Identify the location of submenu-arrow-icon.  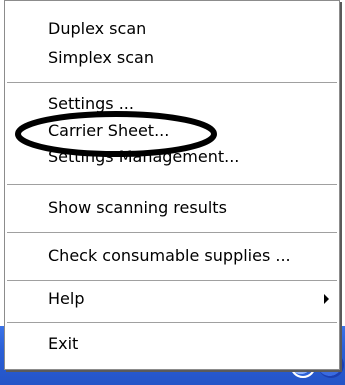
(326, 299).